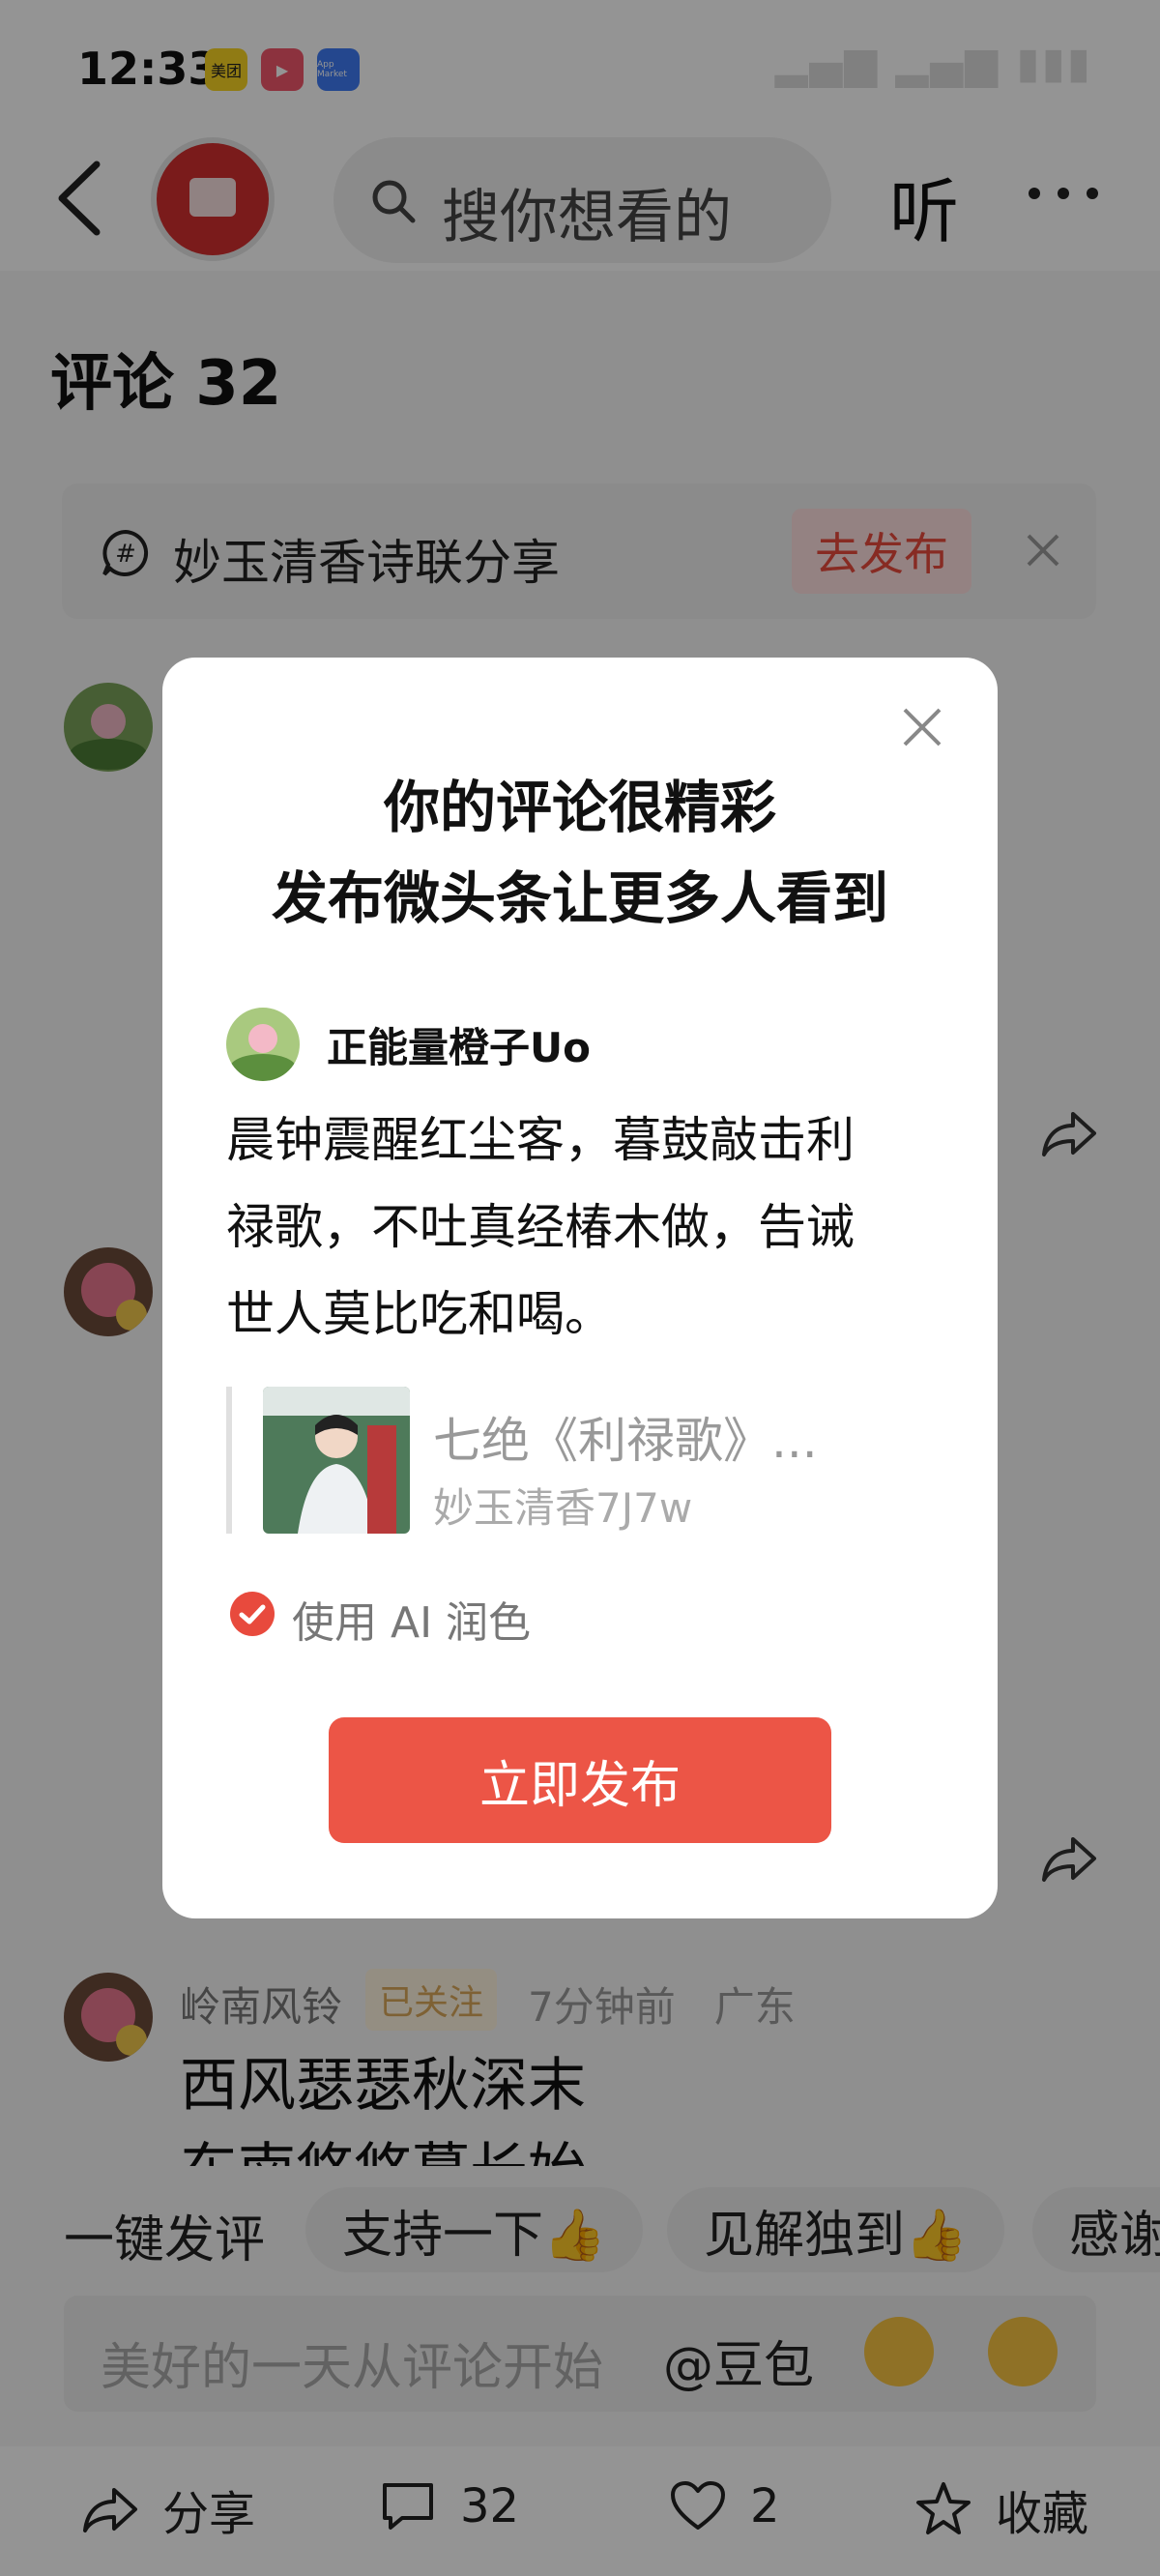 Image resolution: width=1160 pixels, height=2576 pixels. I want to click on dialog-comment-line: 世人莫比吃和喝。, so click(420, 1314).